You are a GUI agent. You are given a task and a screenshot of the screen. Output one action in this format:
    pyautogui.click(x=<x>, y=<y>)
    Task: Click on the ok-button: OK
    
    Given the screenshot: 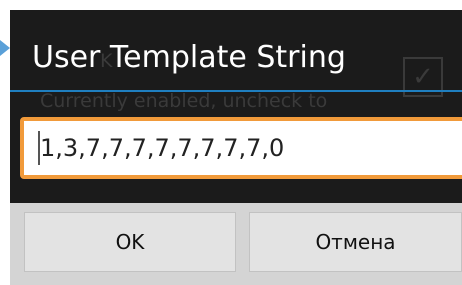 What is the action you would take?
    pyautogui.click(x=130, y=242)
    